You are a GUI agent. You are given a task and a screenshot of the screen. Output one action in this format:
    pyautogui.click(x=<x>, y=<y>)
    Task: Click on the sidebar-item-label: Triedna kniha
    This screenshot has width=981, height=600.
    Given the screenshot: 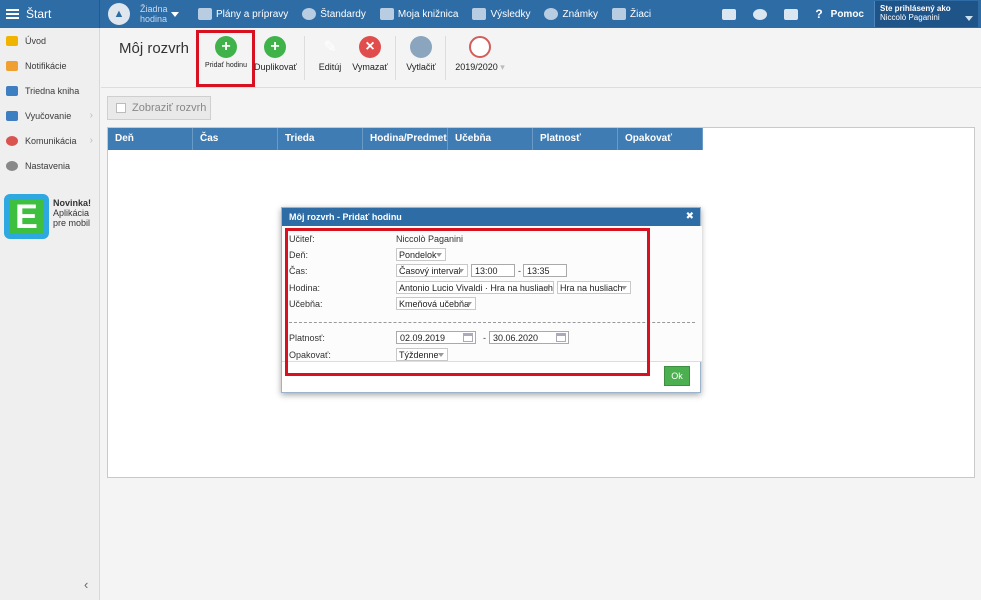 What is the action you would take?
    pyautogui.click(x=52, y=90)
    